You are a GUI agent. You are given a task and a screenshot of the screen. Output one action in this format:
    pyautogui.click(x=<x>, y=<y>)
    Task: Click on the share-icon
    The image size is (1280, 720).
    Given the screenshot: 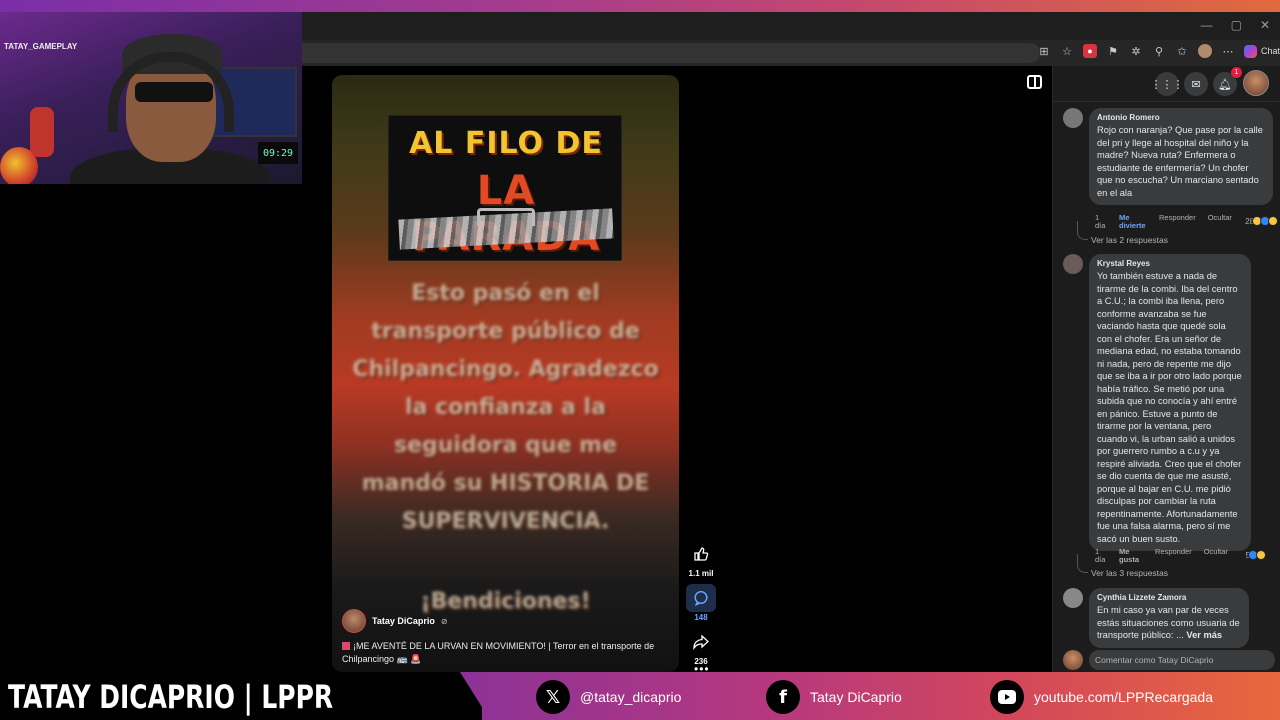 What is the action you would take?
    pyautogui.click(x=701, y=642)
    